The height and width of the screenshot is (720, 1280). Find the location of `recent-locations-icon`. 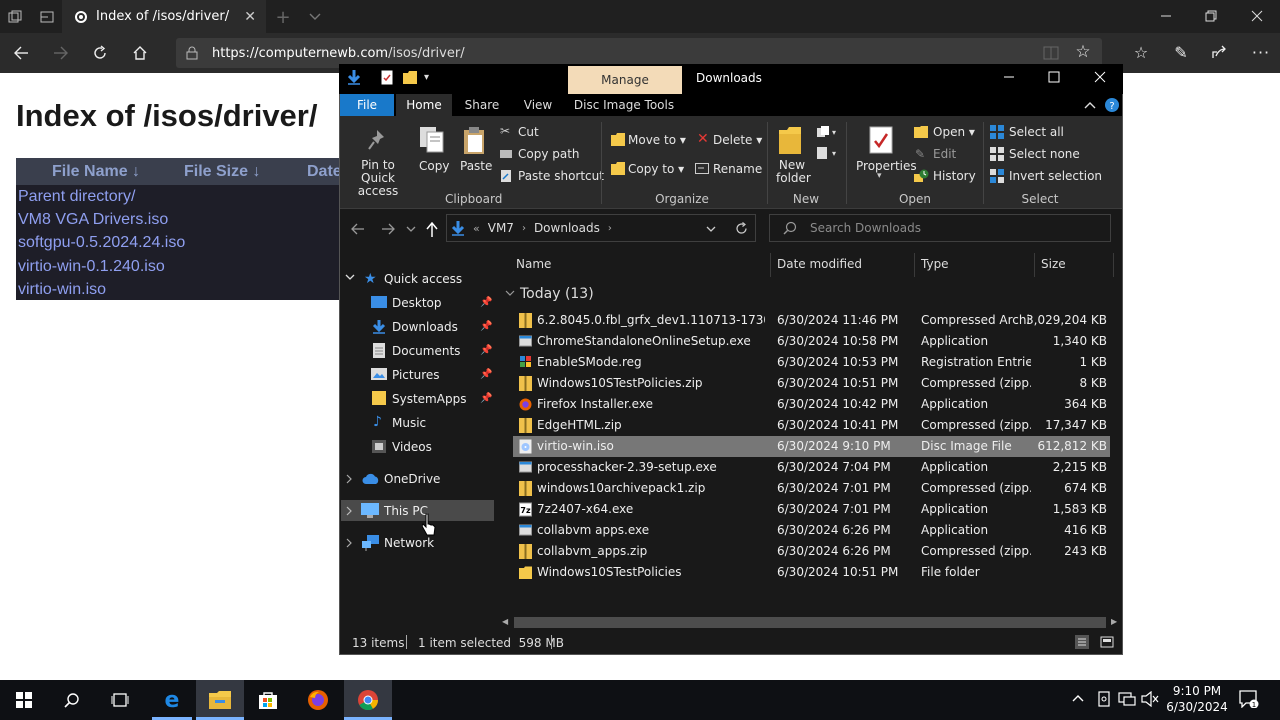

recent-locations-icon is located at coordinates (411, 229).